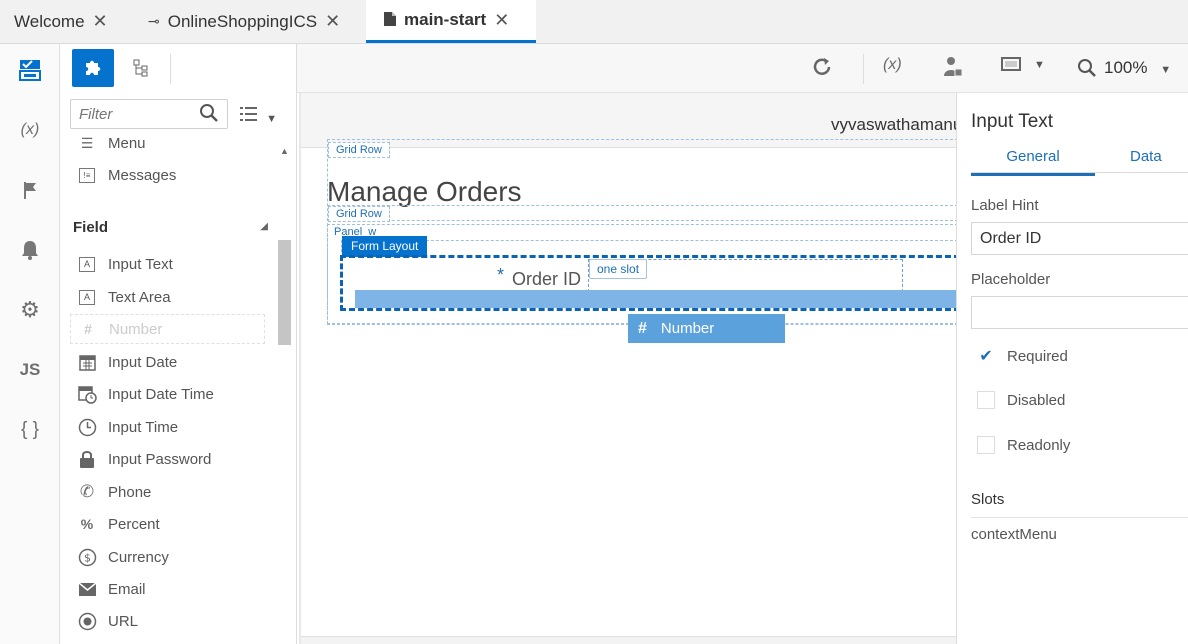 The width and height of the screenshot is (1188, 644). I want to click on label-hint-input: Order ID, so click(1079, 238).